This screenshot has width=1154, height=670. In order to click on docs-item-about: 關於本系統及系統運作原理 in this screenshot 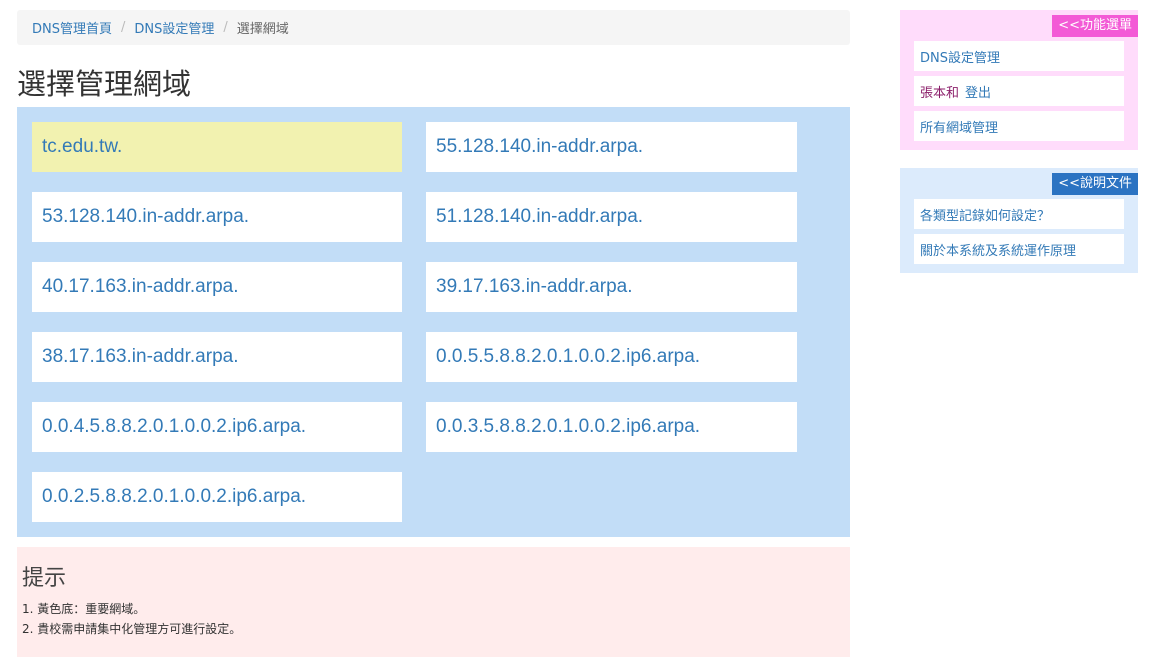, I will do `click(1019, 249)`.